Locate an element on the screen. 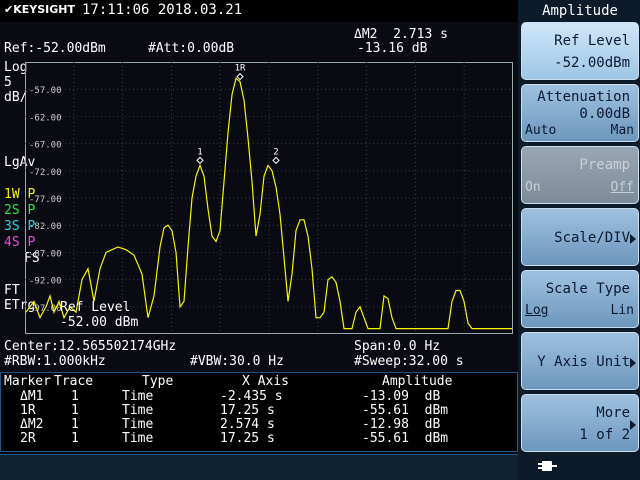 This screenshot has height=480, width=640. attenuation-softkey: Attenuation 0.00dB Auto Man is located at coordinates (580, 113).